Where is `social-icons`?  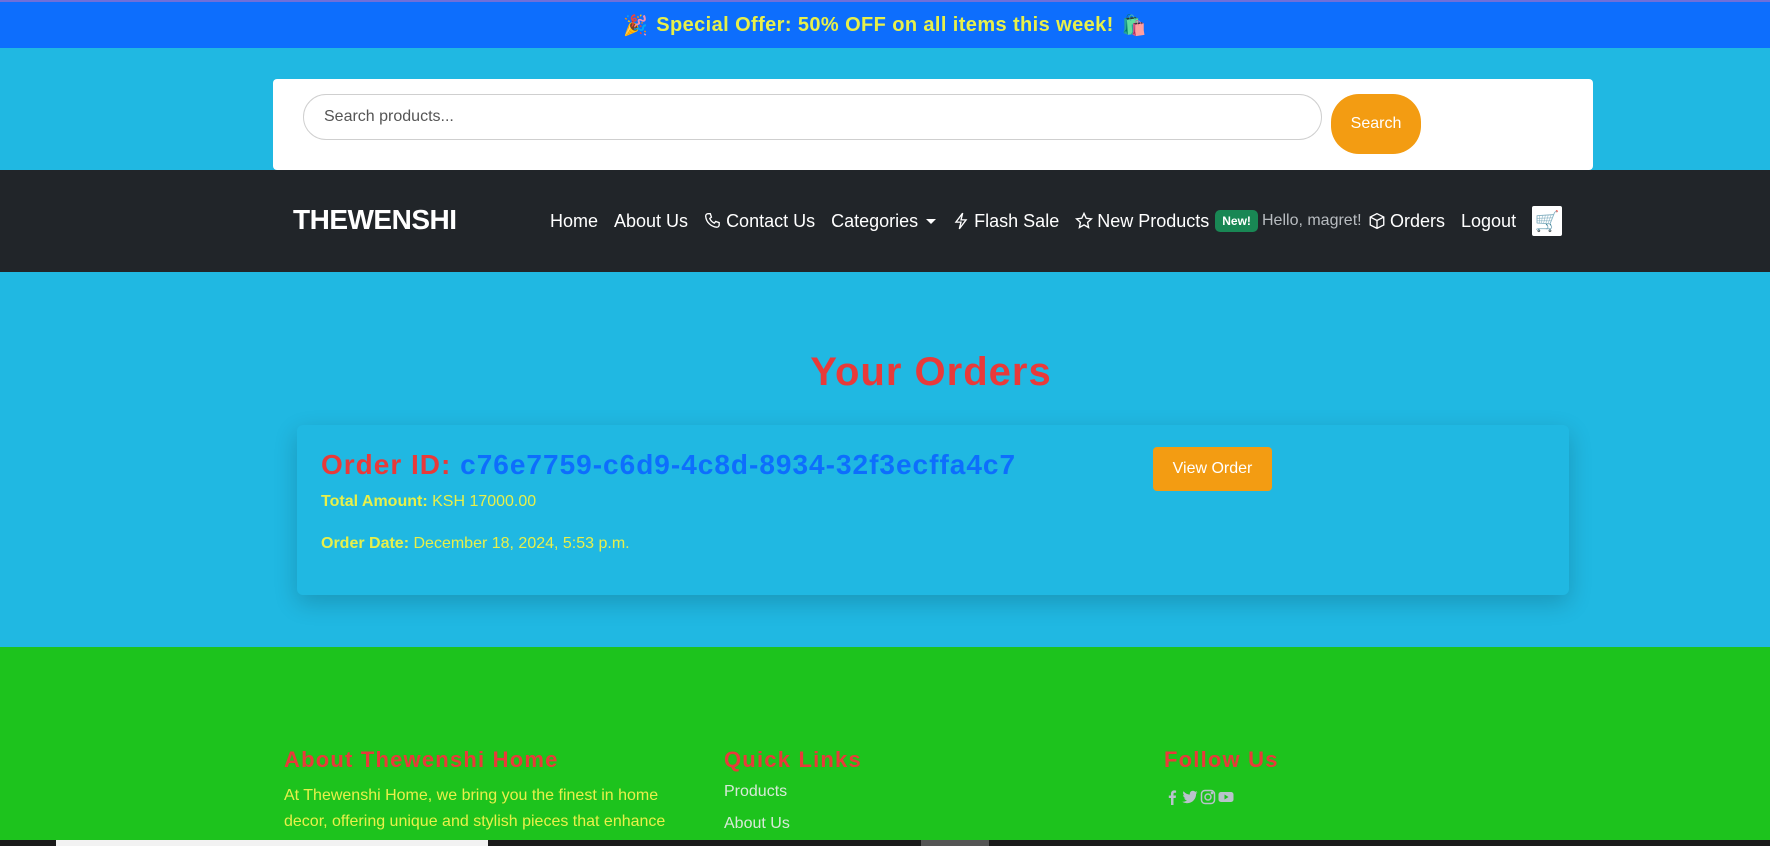
social-icons is located at coordinates (1221, 797).